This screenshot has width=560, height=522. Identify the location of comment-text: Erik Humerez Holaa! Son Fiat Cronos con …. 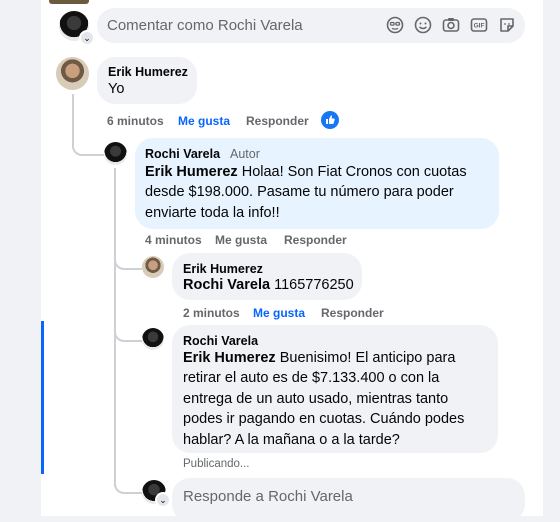
(306, 192).